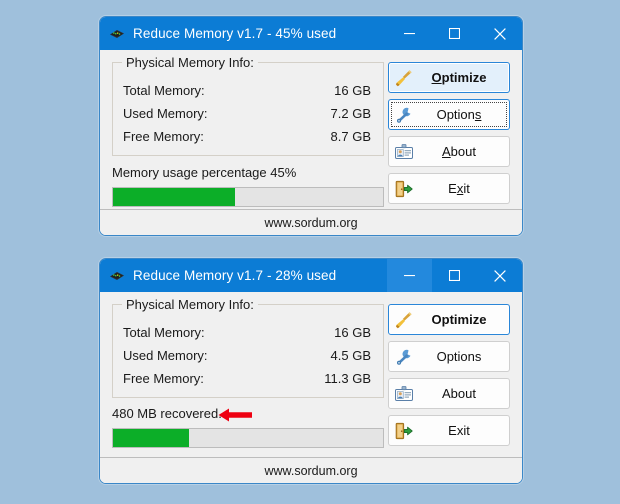 The width and height of the screenshot is (620, 504). What do you see at coordinates (167, 413) in the screenshot?
I see `recovered-status: 480 MB recovered.` at bounding box center [167, 413].